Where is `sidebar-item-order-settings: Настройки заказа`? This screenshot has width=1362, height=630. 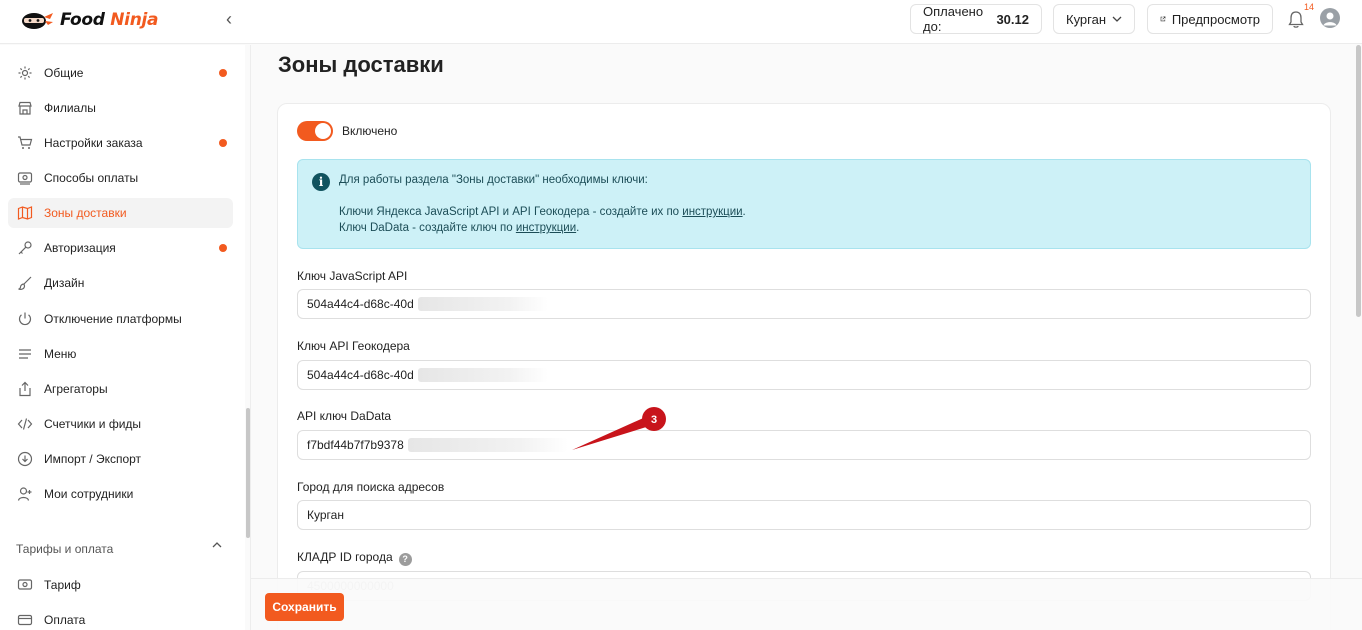
sidebar-item-order-settings: Настройки заказа is located at coordinates (120, 143).